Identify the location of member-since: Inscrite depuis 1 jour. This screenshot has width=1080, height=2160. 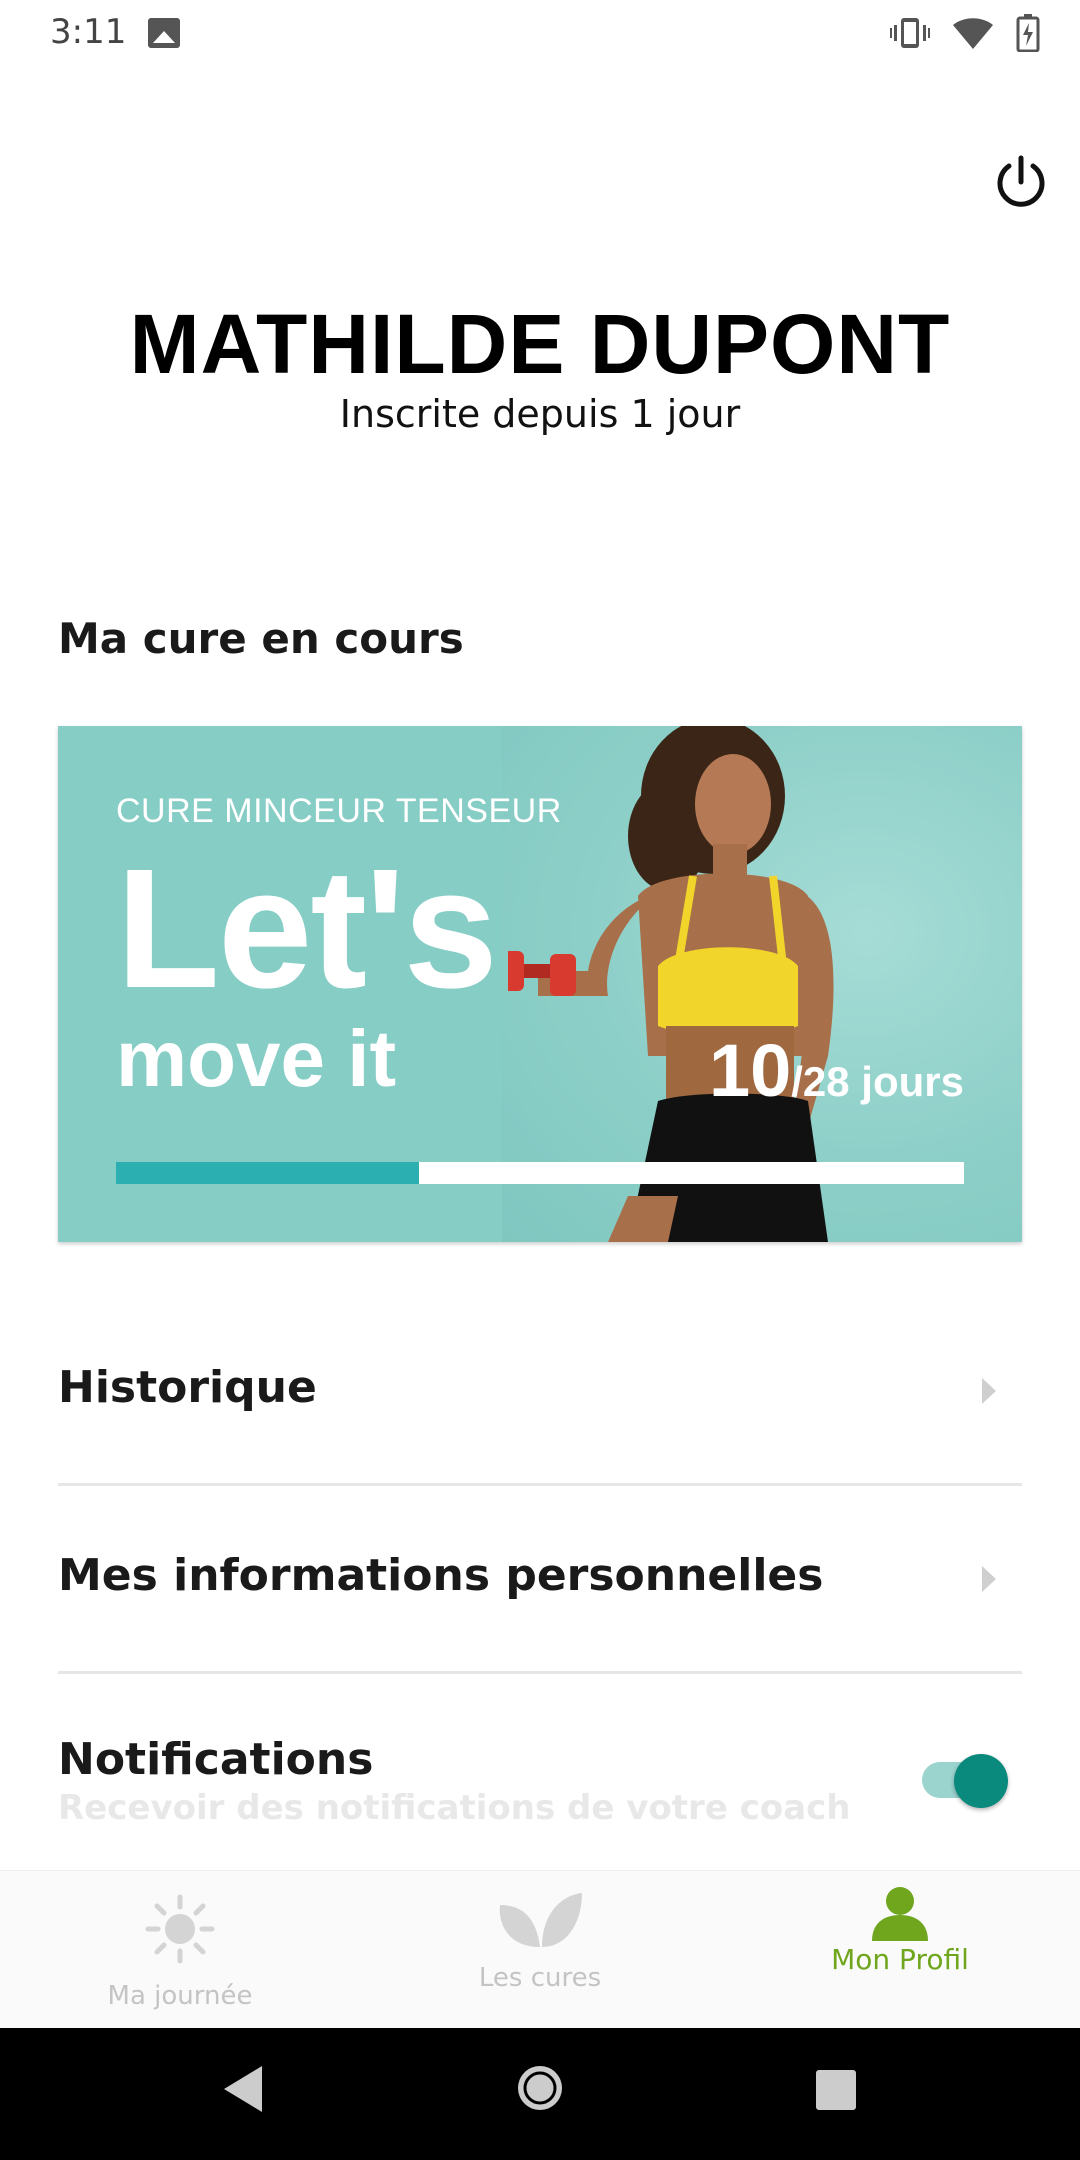
(540, 414).